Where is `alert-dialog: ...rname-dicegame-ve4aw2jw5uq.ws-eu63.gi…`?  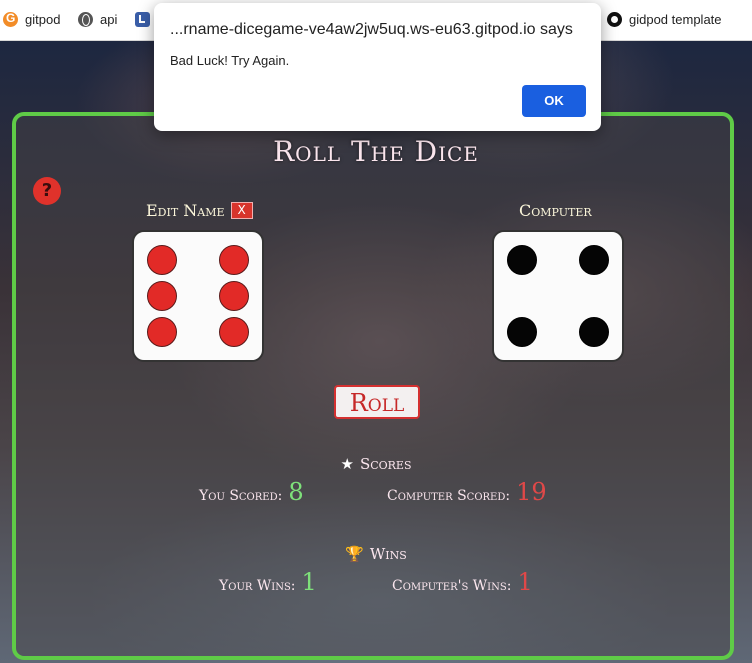 alert-dialog: ...rname-dicegame-ve4aw2jw5uq.ws-eu63.gi… is located at coordinates (377, 67).